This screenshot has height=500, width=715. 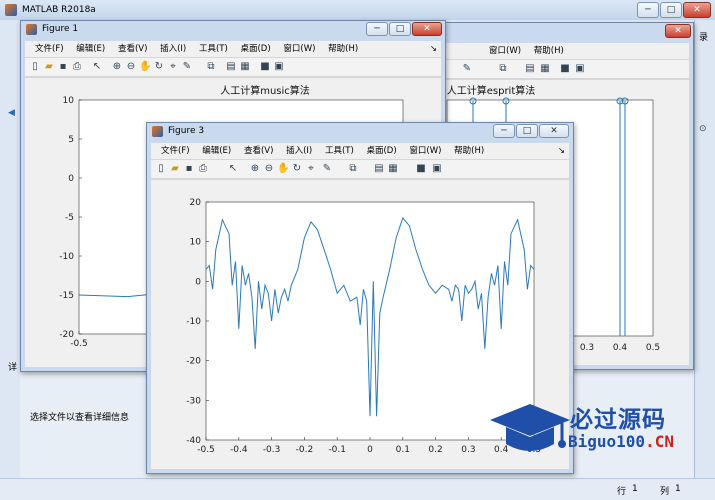 I want to click on fig1-menu-dock-arrow-icon: ↘, so click(x=433, y=49).